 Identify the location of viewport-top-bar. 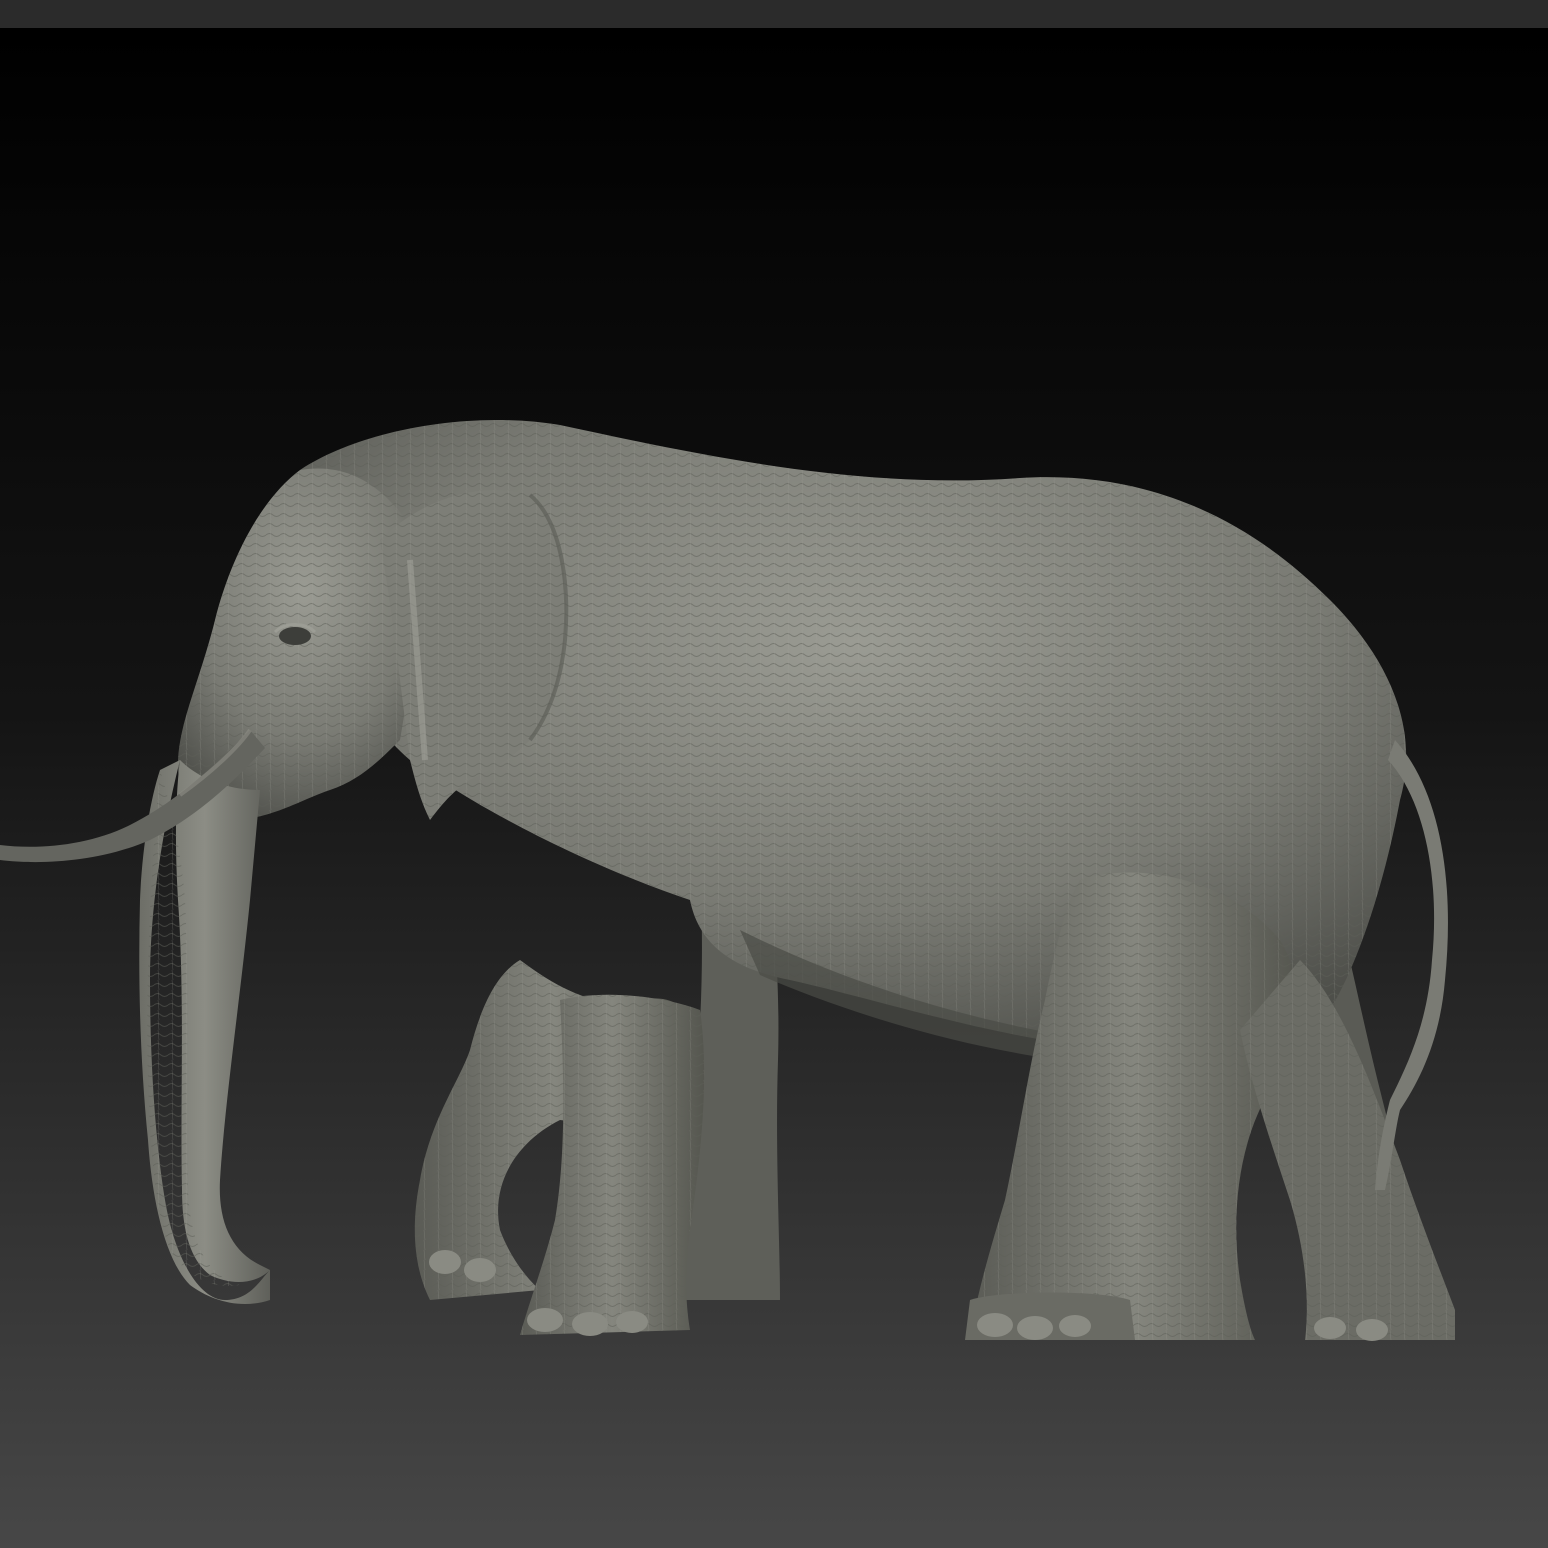
(774, 14).